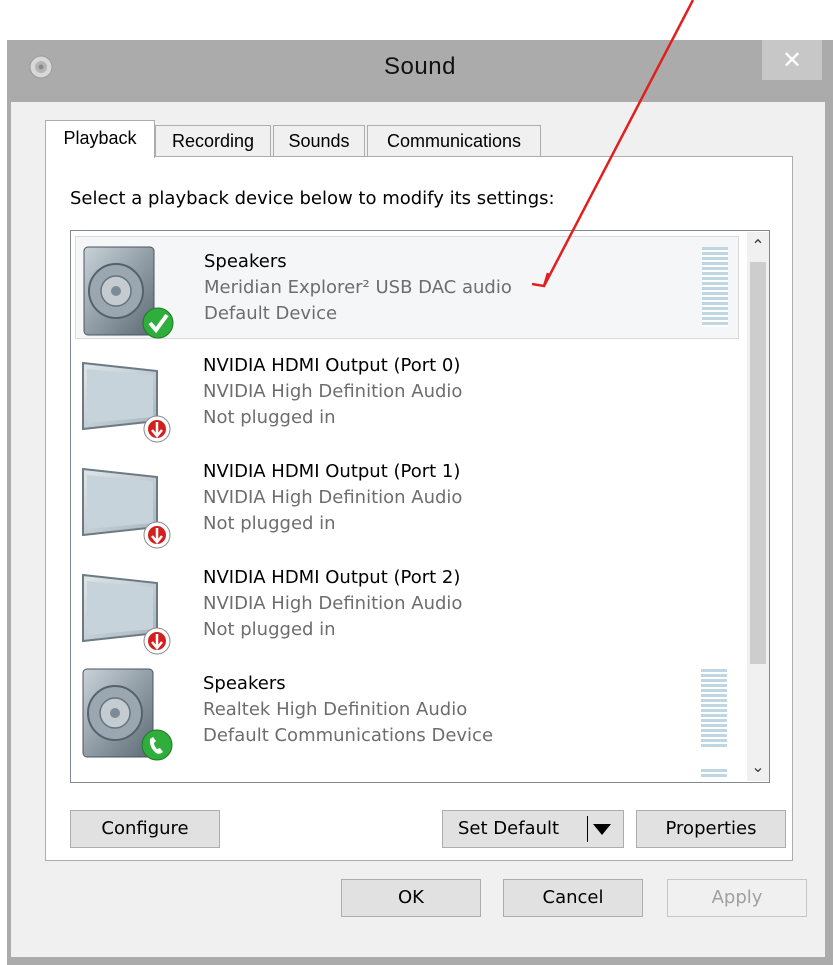 Image resolution: width=833 pixels, height=965 pixels. I want to click on window-title: Sound, so click(420, 66).